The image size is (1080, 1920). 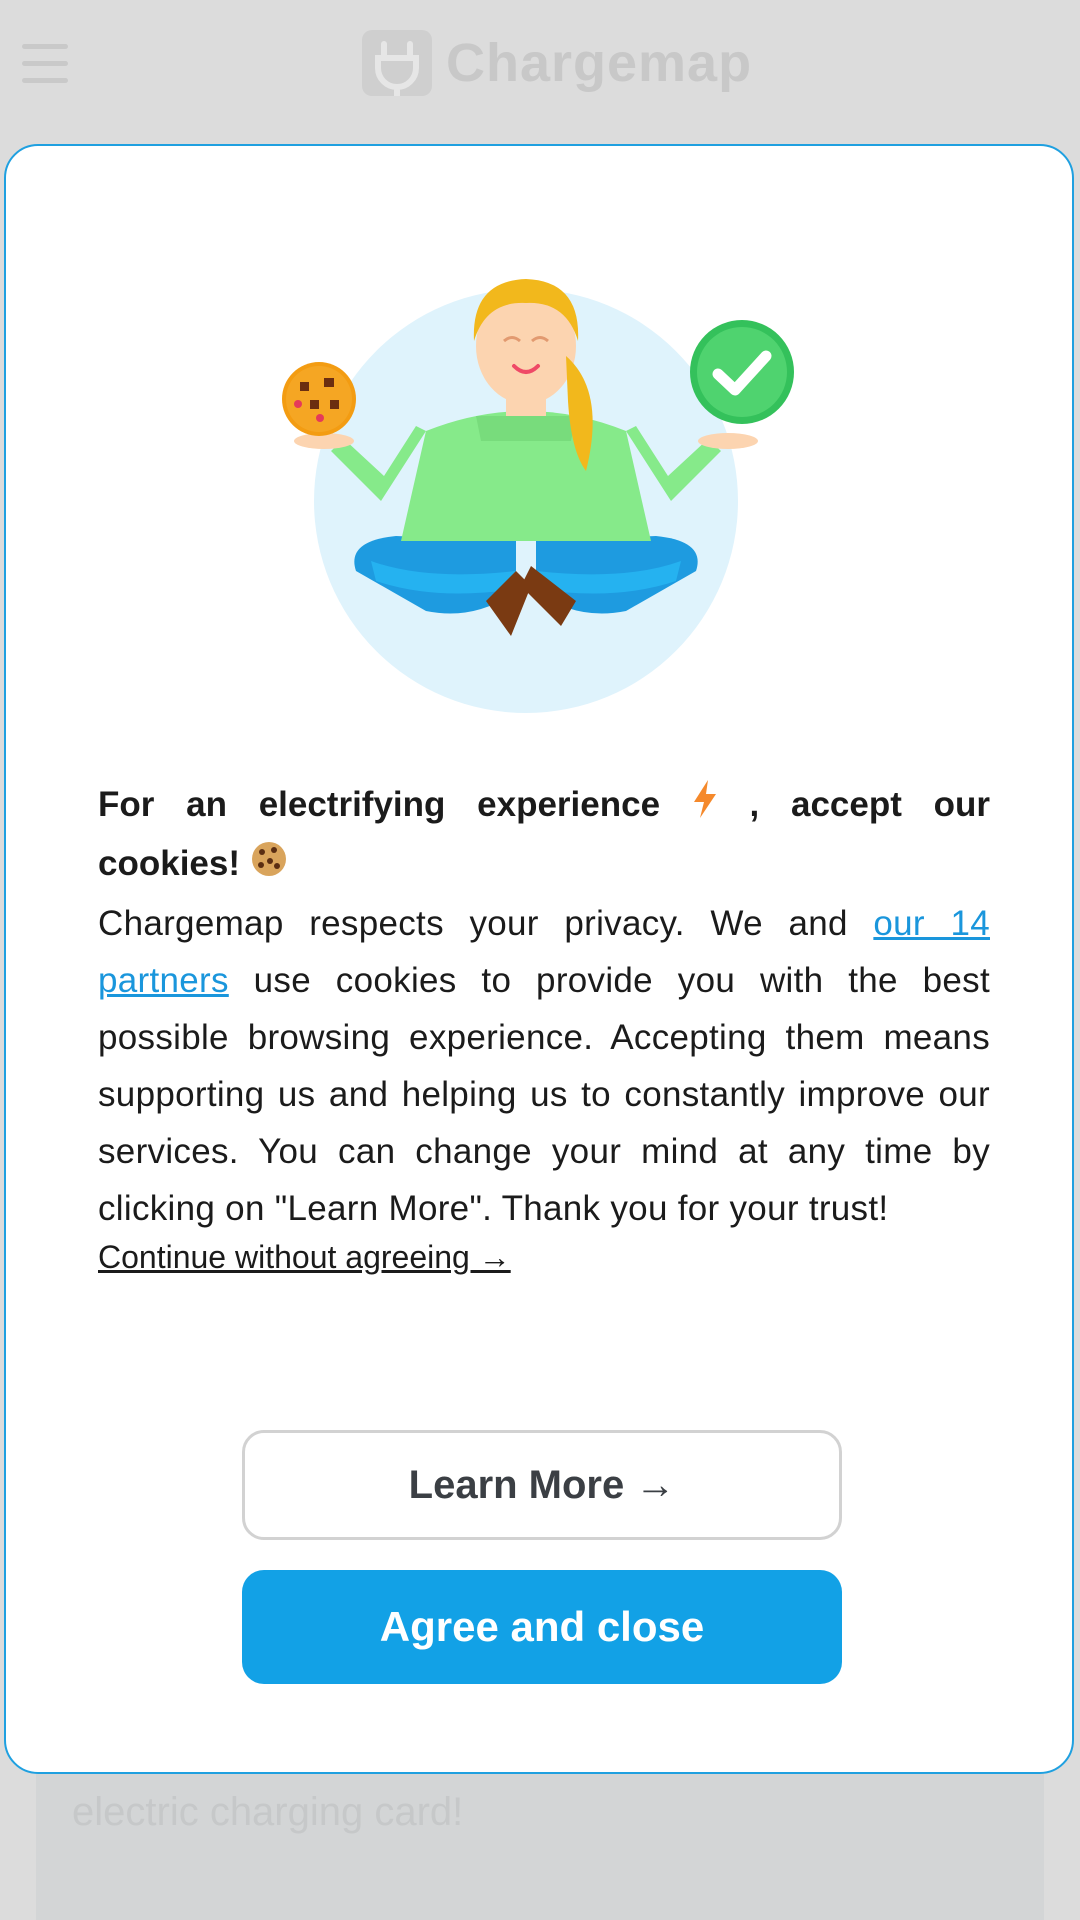 What do you see at coordinates (397, 64) in the screenshot?
I see `plug-logo-icon` at bounding box center [397, 64].